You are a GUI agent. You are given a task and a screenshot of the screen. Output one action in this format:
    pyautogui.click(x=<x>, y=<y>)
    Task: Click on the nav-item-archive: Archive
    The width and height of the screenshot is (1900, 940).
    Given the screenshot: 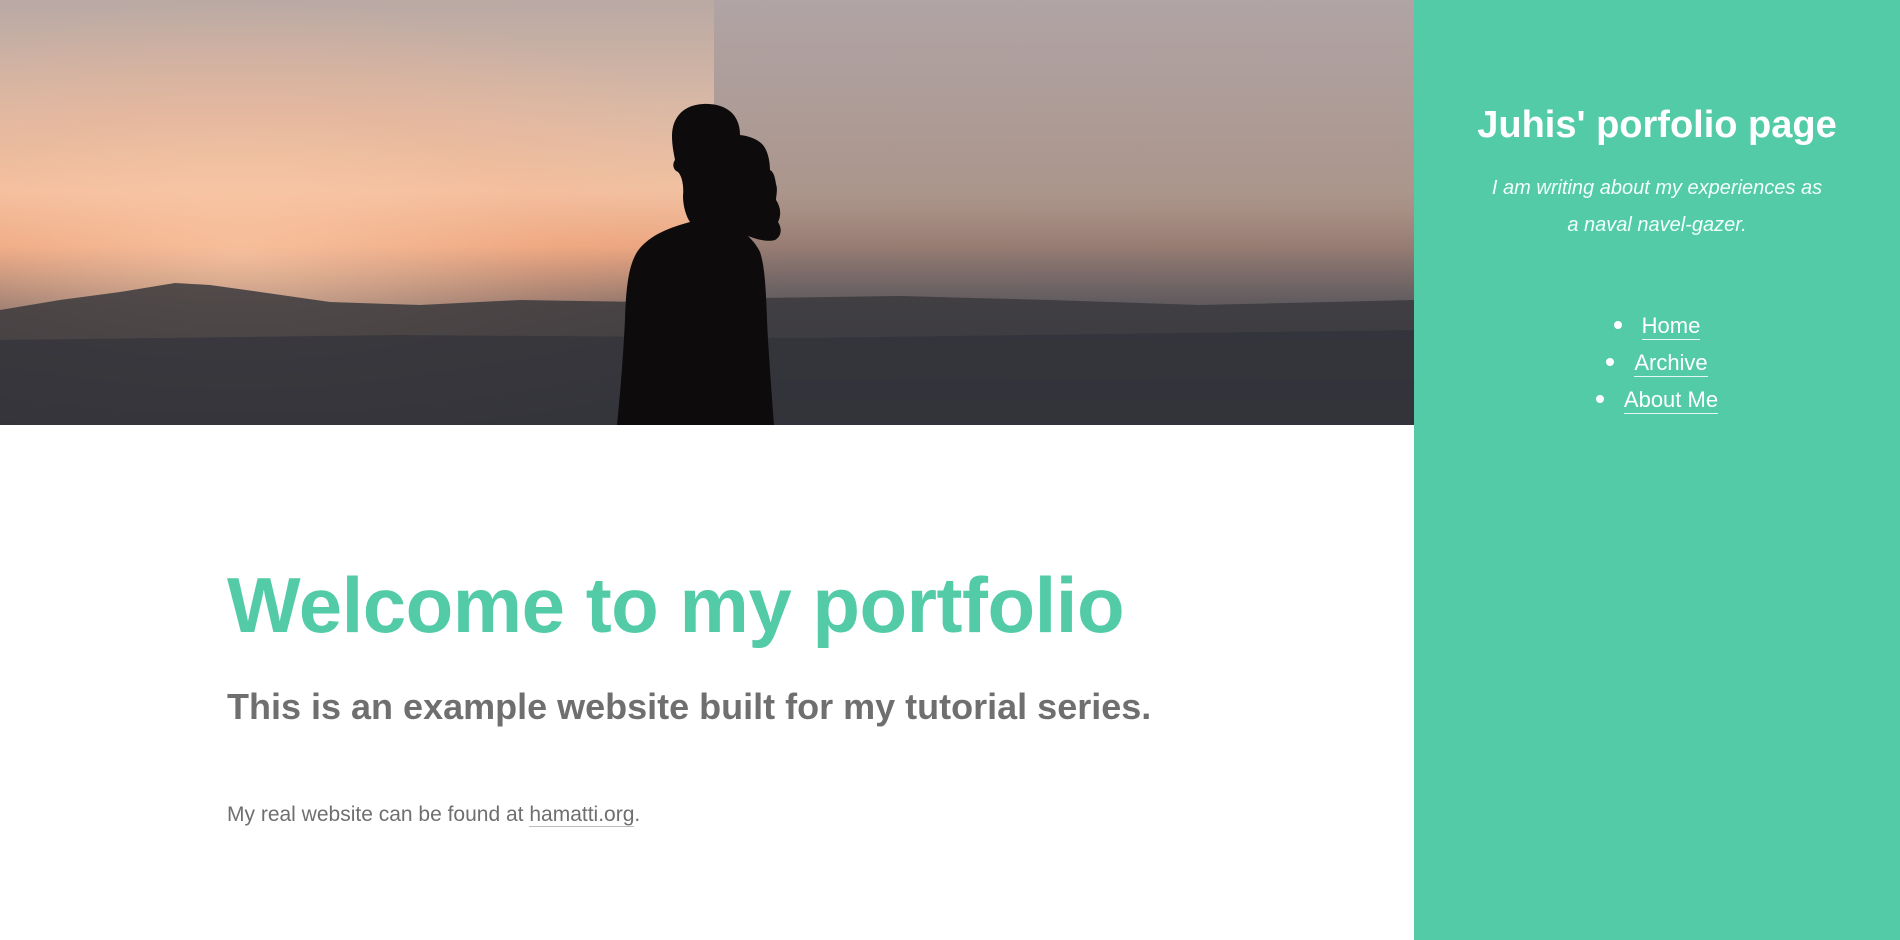 What is the action you would take?
    pyautogui.click(x=1657, y=362)
    